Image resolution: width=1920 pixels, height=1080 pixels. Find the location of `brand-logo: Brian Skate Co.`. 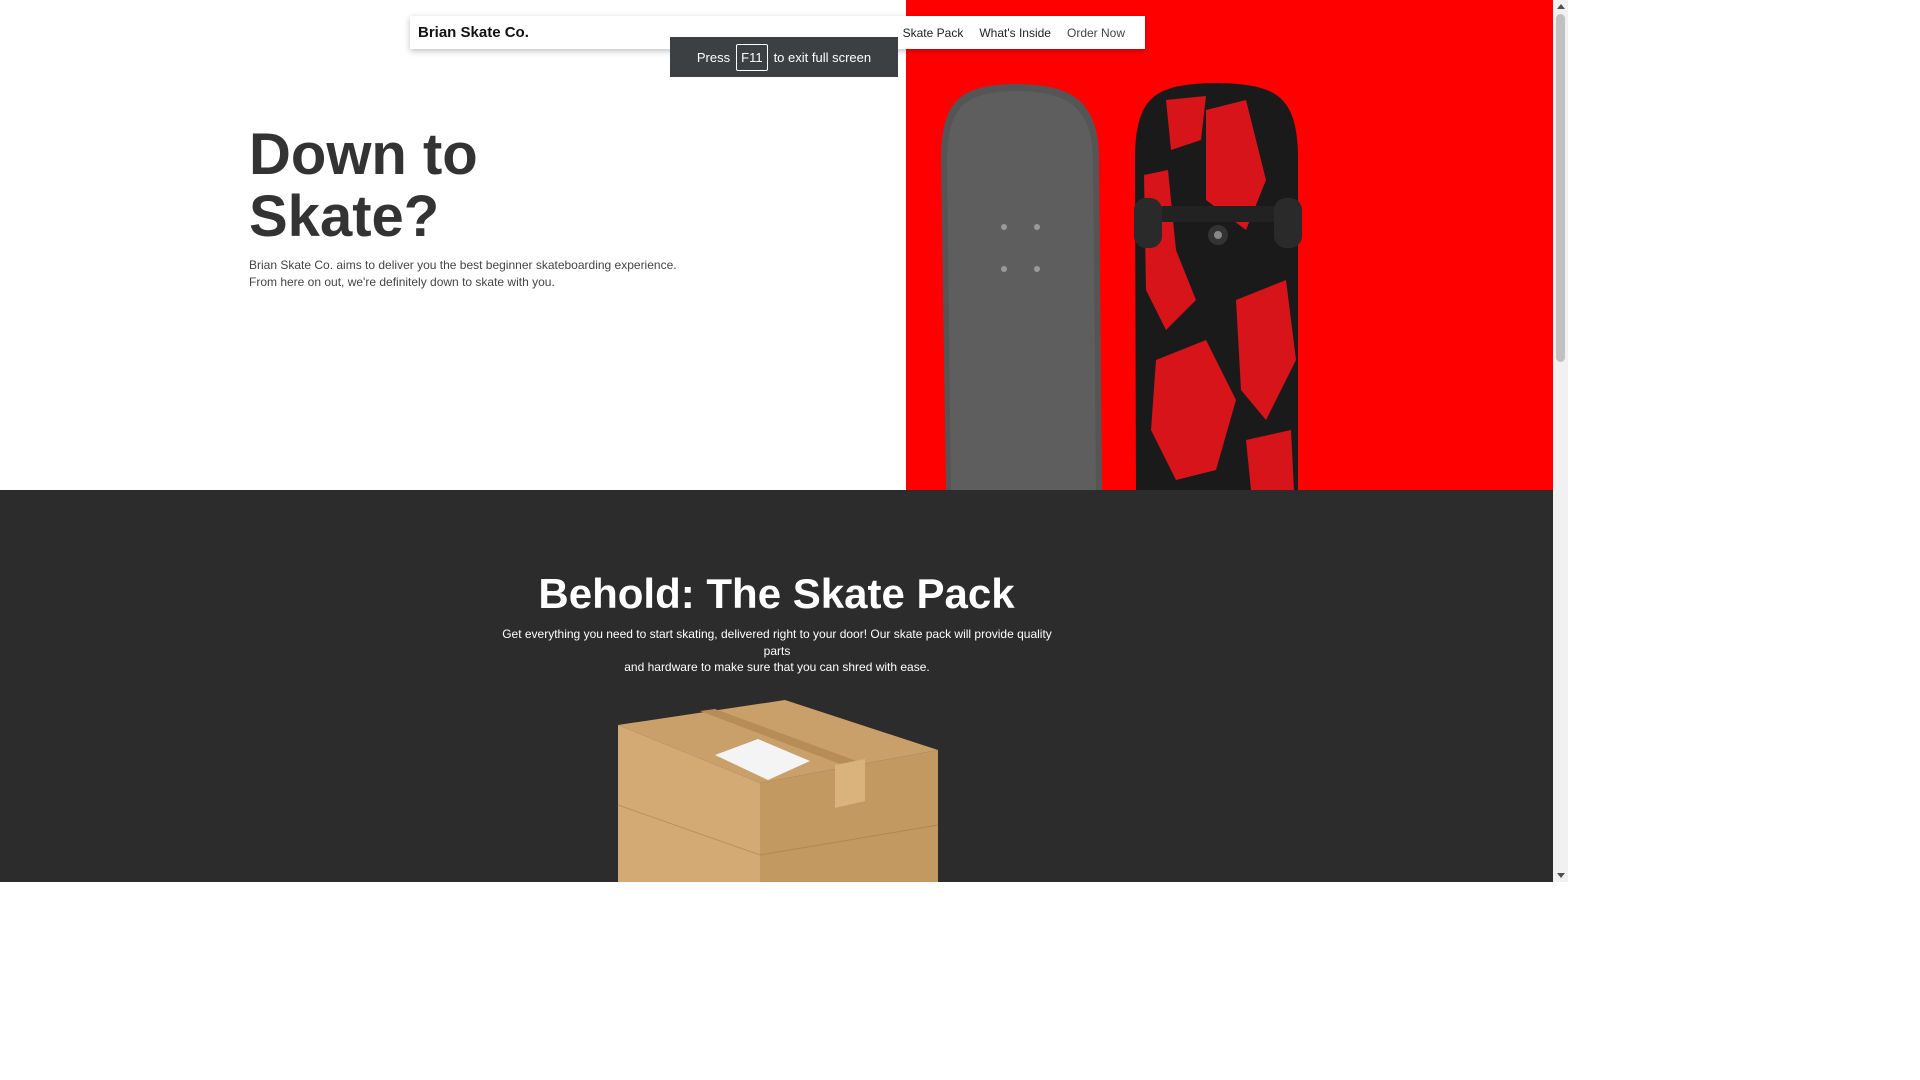

brand-logo: Brian Skate Co. is located at coordinates (473, 32).